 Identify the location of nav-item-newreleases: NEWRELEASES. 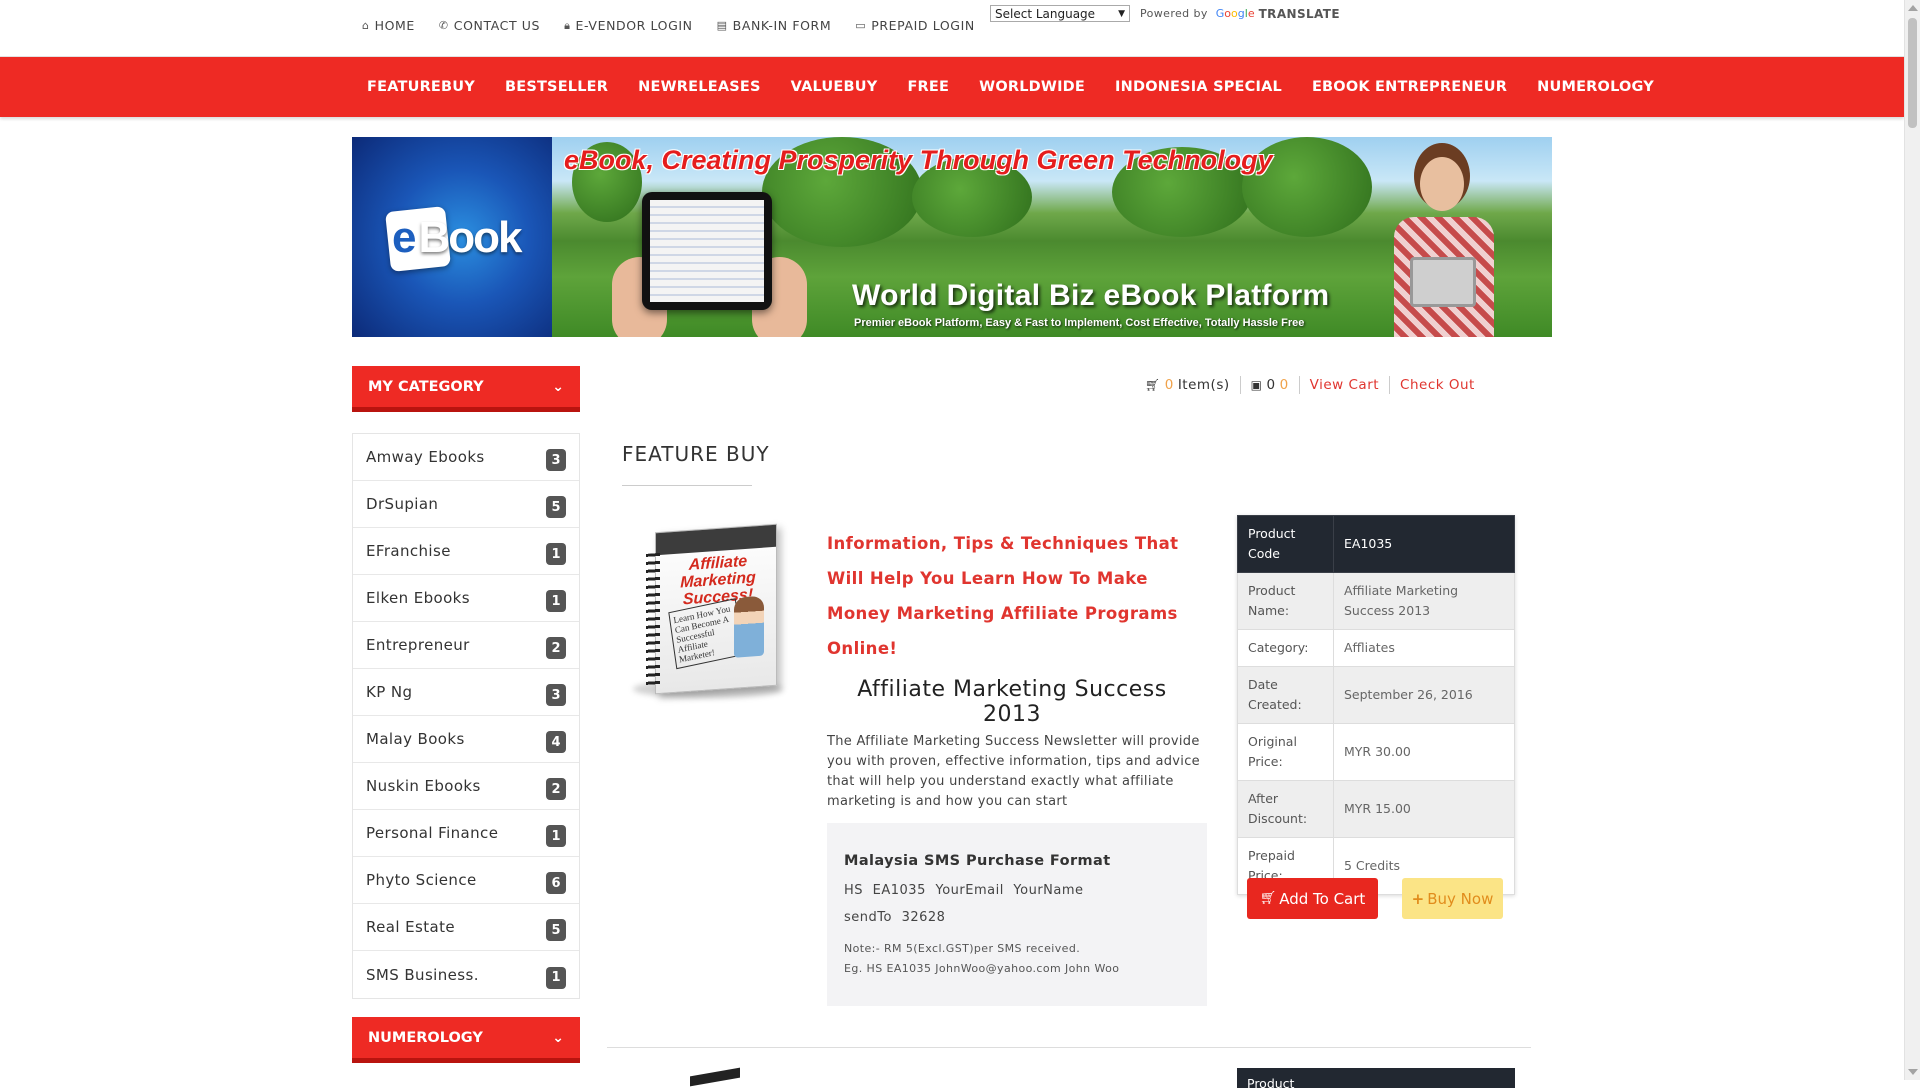
(699, 87).